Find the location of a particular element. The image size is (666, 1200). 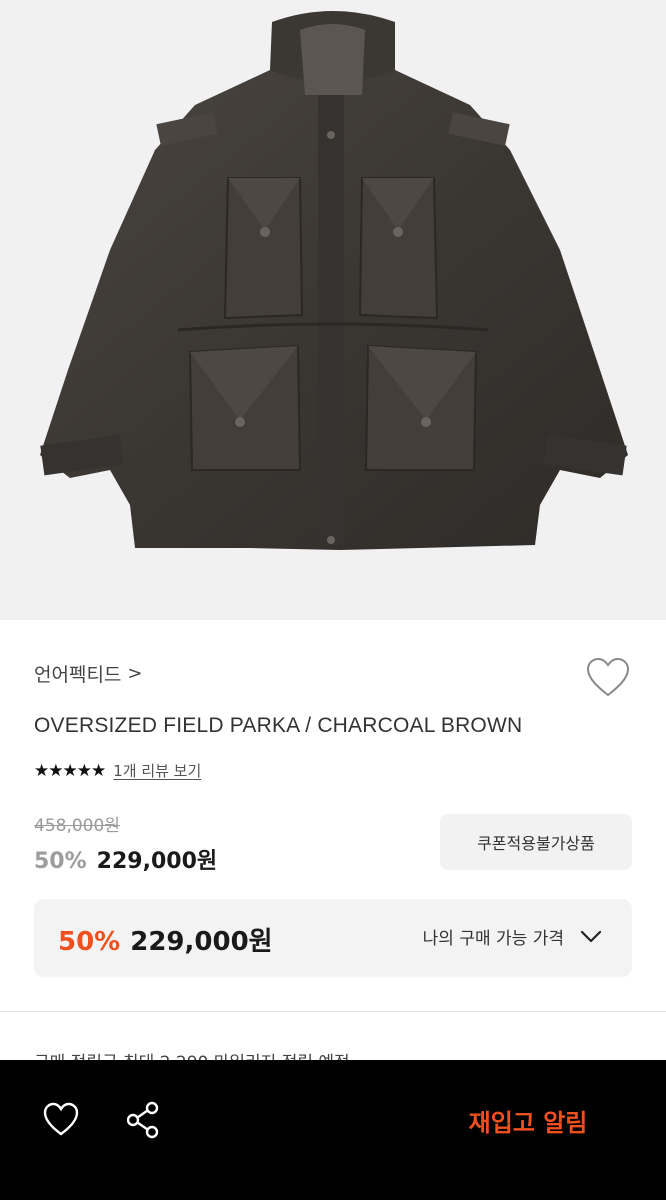

price-row: 50% 229,000원 is located at coordinates (125, 859).